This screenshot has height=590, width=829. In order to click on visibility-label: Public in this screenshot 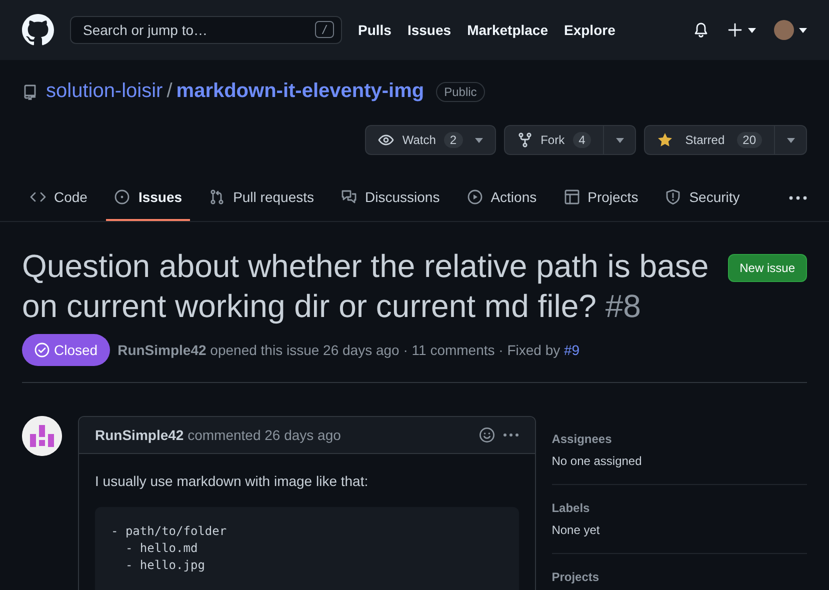, I will do `click(460, 92)`.